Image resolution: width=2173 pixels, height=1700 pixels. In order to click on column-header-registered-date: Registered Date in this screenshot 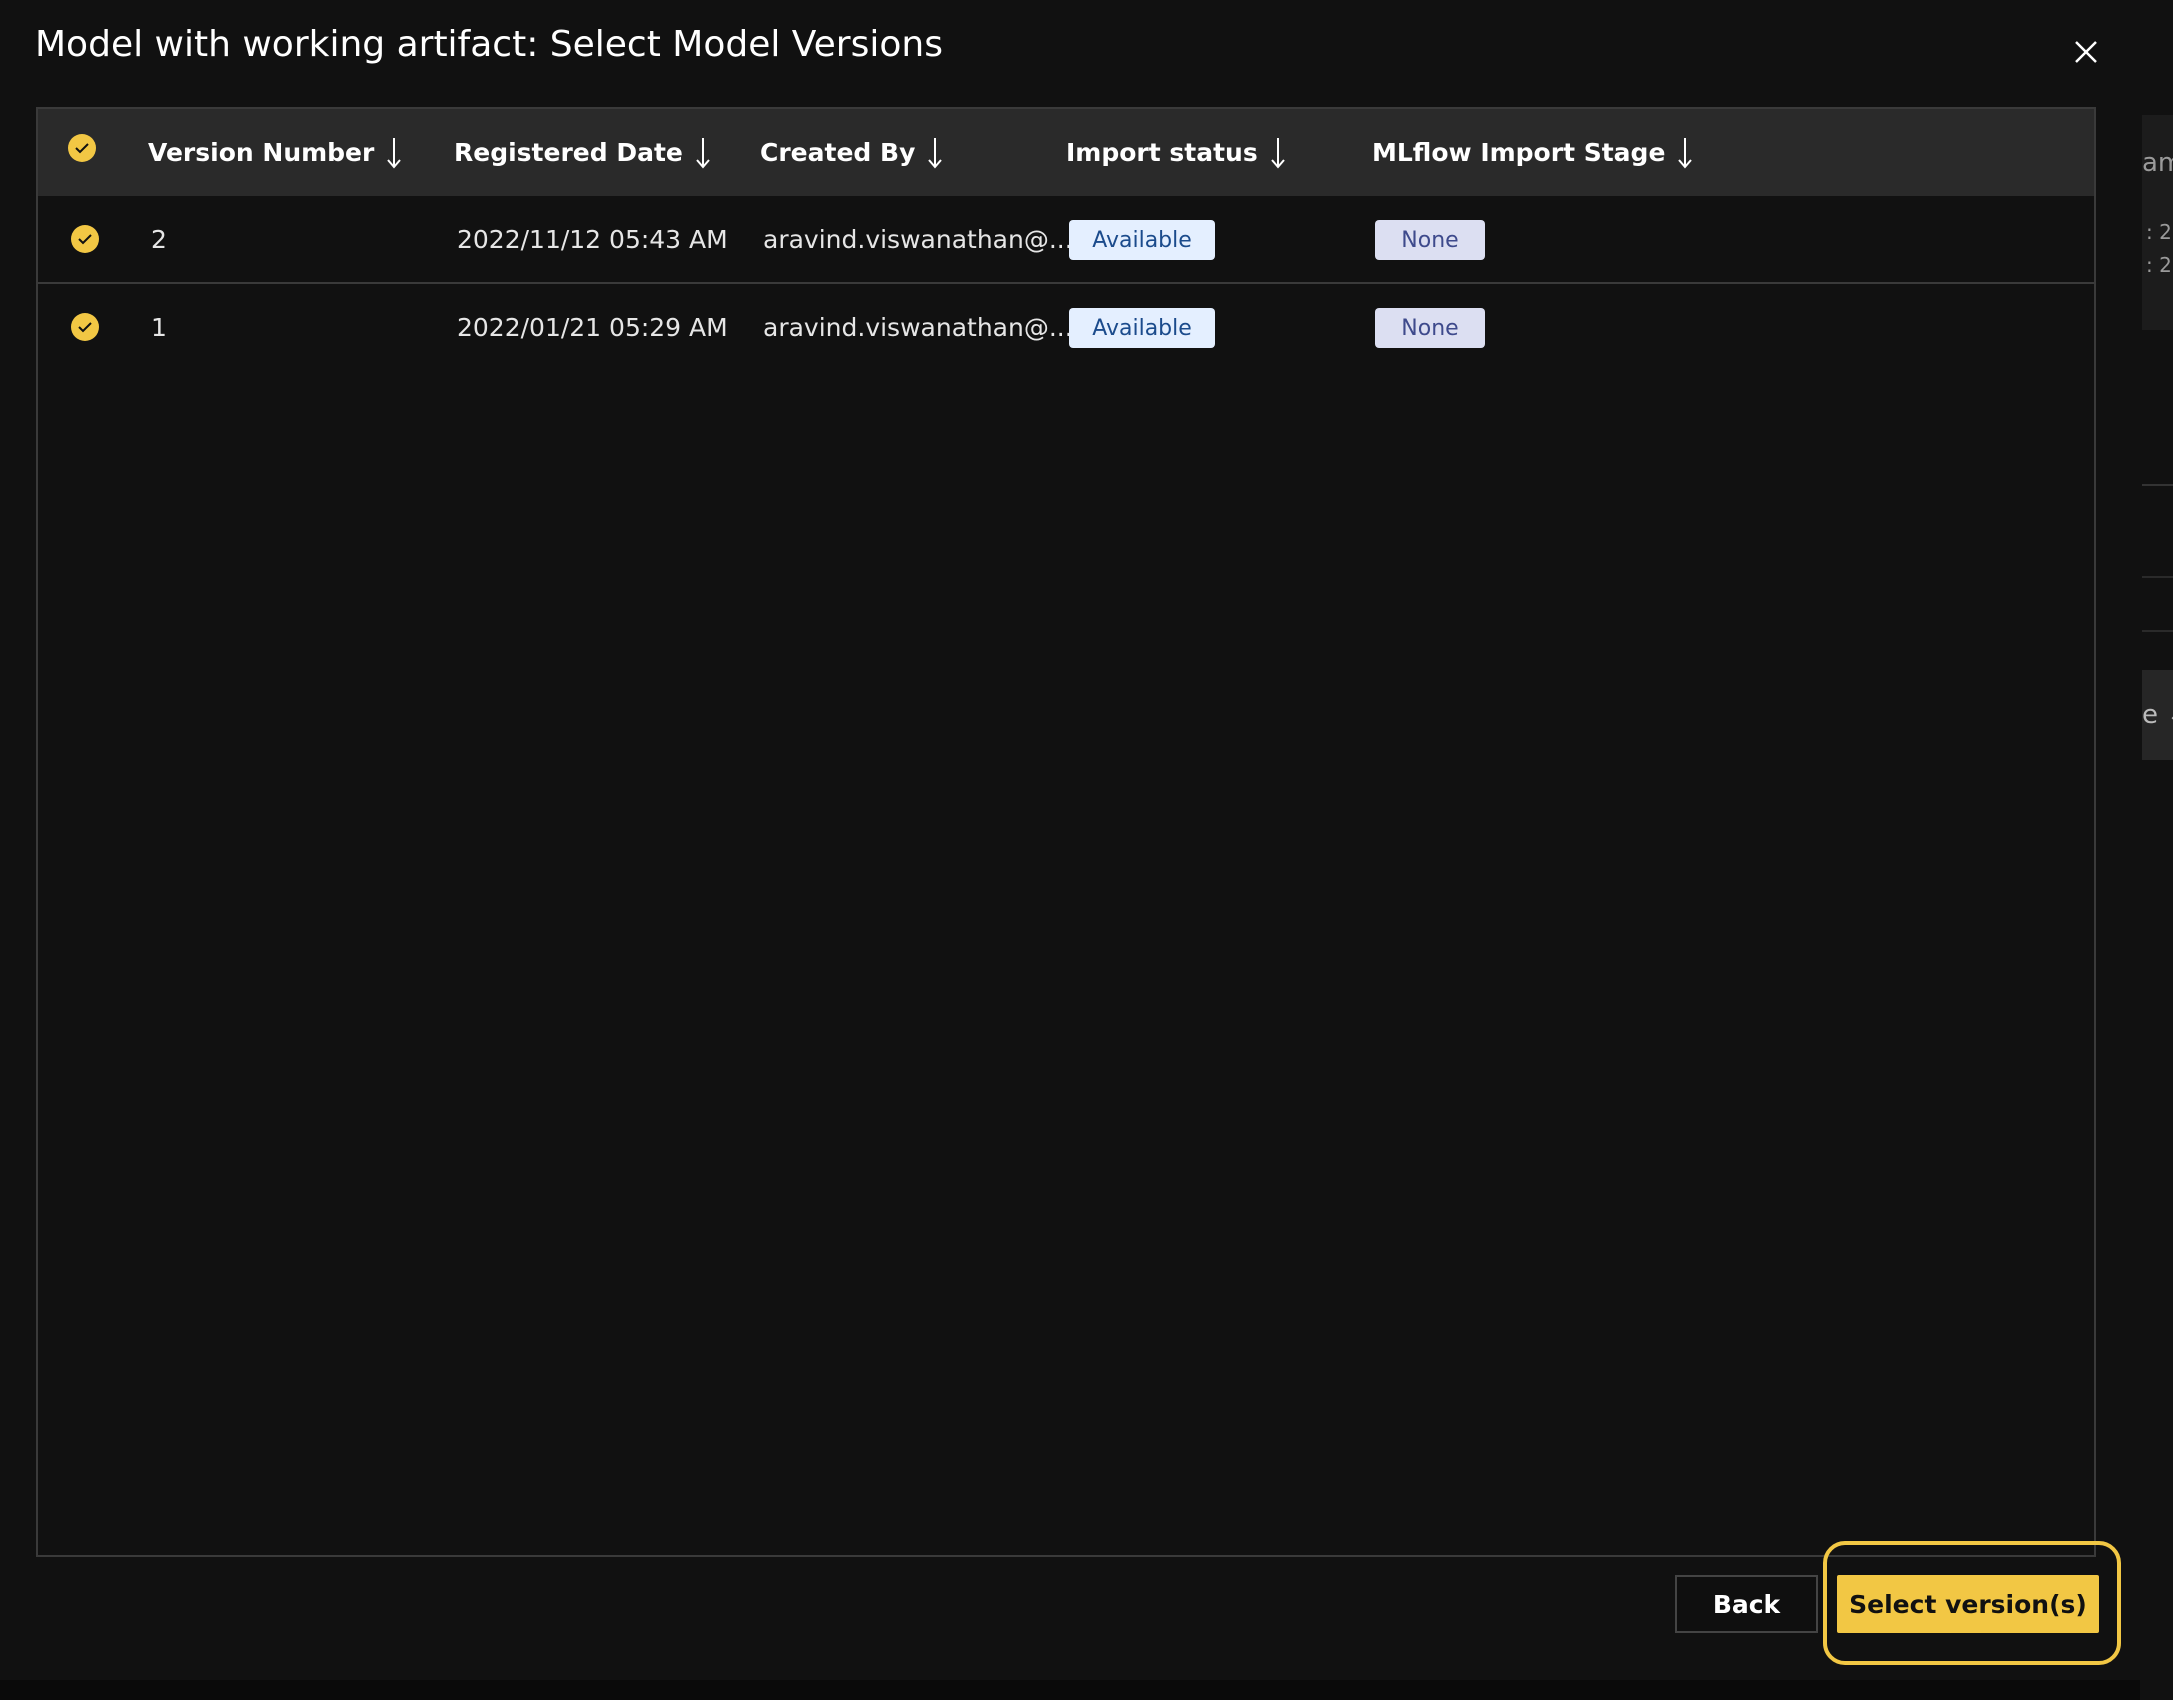, I will do `click(582, 152)`.